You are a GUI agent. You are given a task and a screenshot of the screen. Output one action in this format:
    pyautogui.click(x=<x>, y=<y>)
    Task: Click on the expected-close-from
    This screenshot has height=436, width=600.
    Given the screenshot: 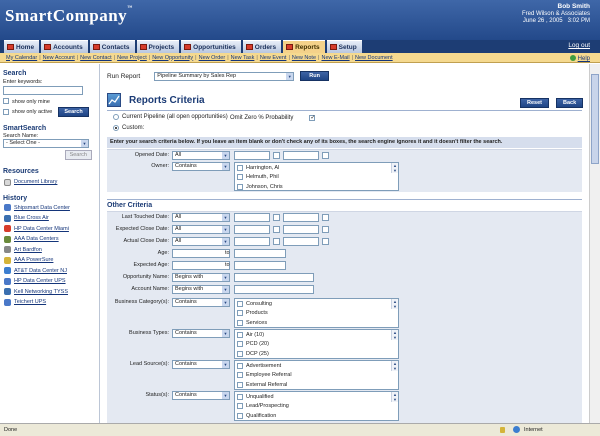 What is the action you would take?
    pyautogui.click(x=252, y=229)
    